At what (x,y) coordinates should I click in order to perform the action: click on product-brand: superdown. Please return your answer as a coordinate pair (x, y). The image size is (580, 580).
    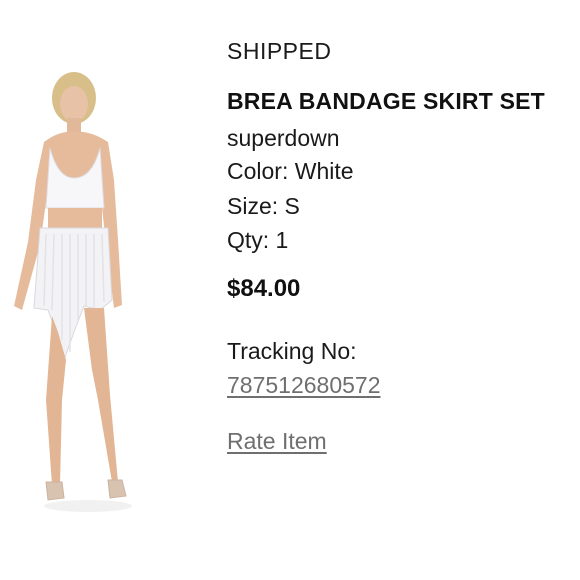
    Looking at the image, I should click on (283, 138).